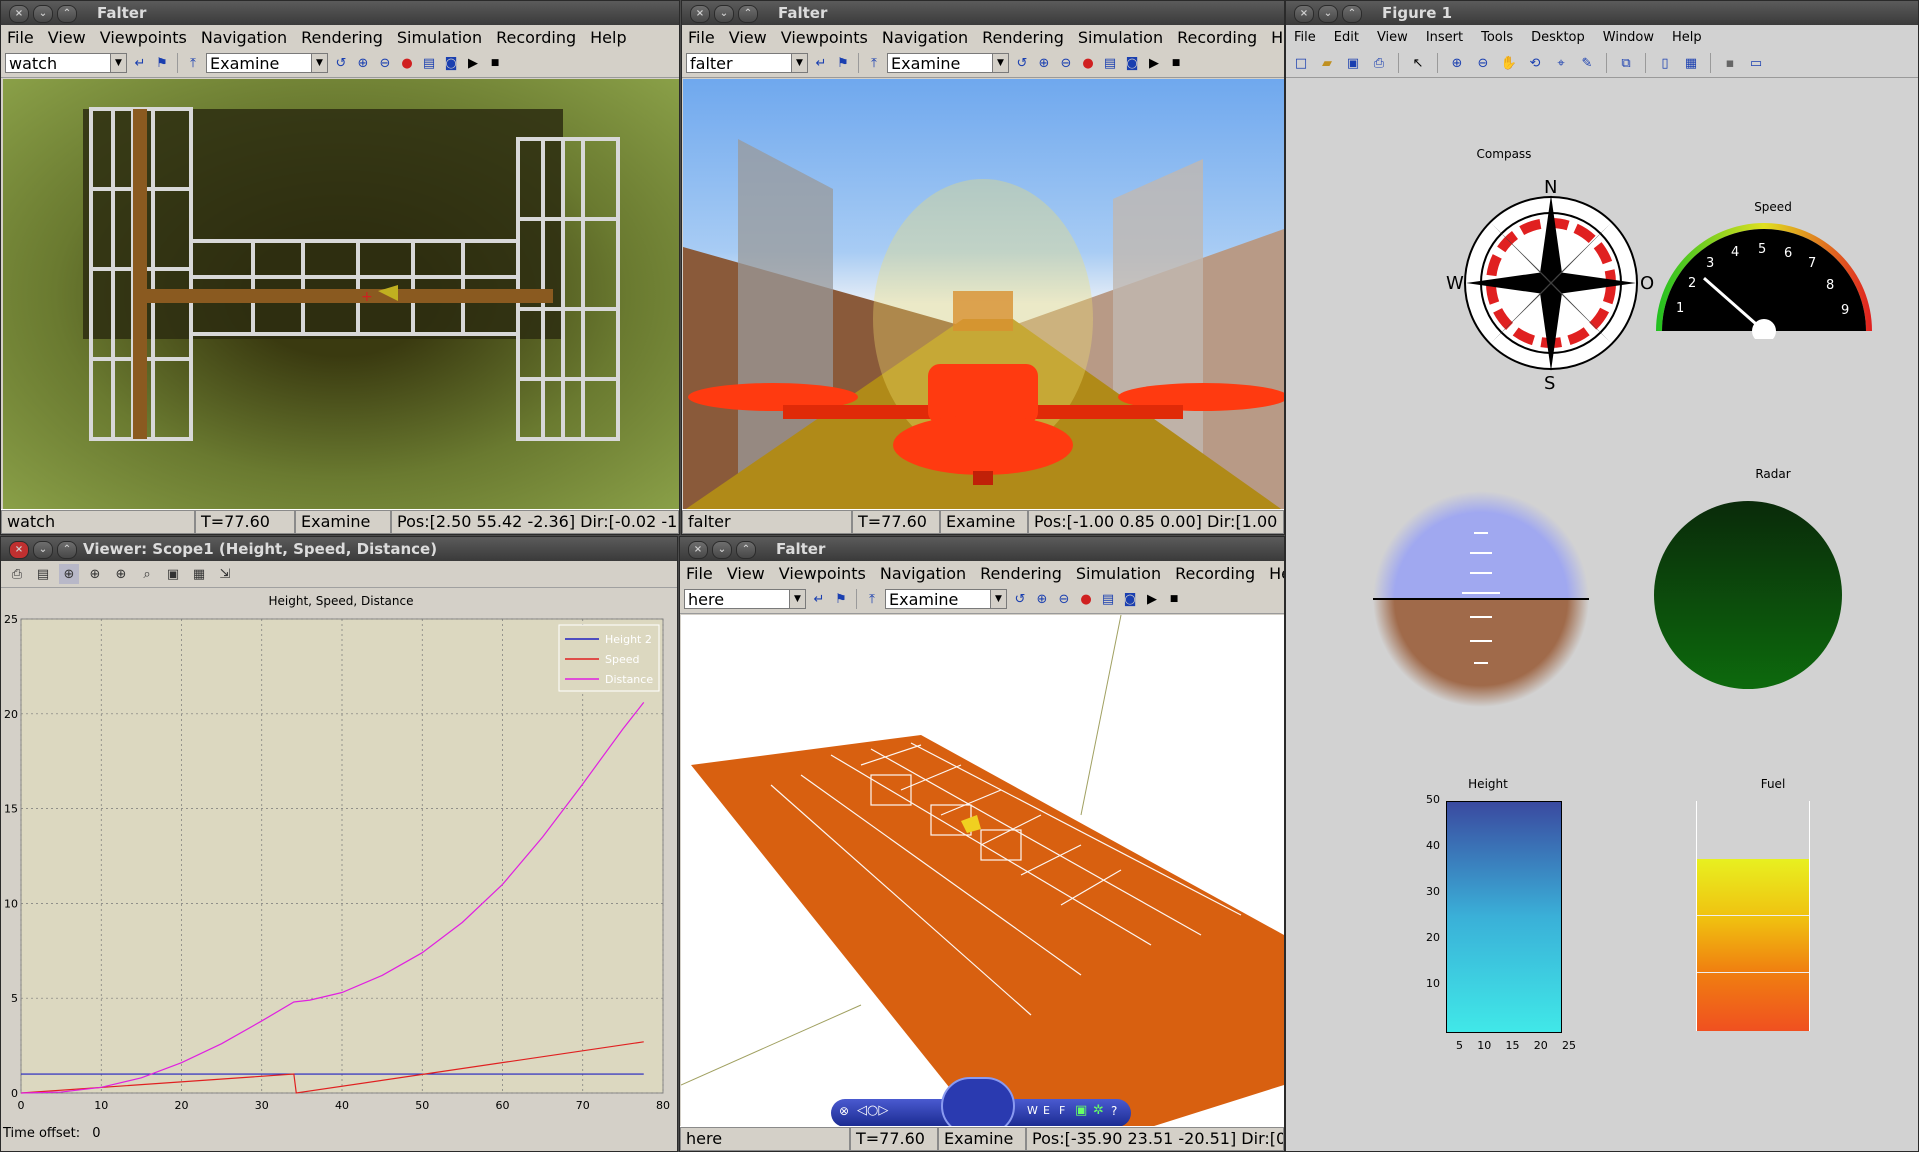 The height and width of the screenshot is (1152, 1919). What do you see at coordinates (747, 63) in the screenshot?
I see `viewpoint-select: falter ▼` at bounding box center [747, 63].